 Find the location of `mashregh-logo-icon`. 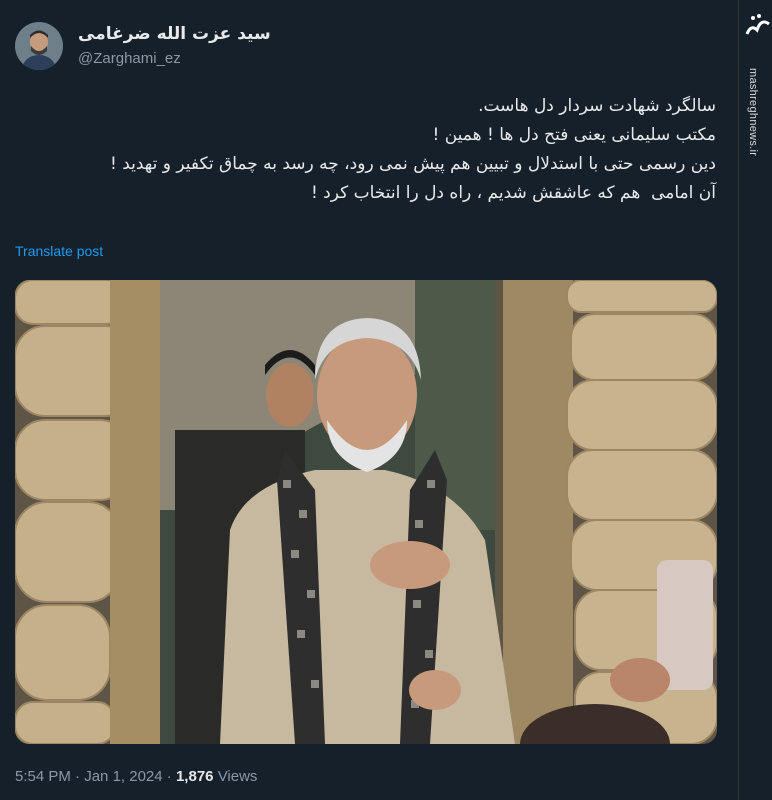

mashregh-logo-icon is located at coordinates (757, 24).